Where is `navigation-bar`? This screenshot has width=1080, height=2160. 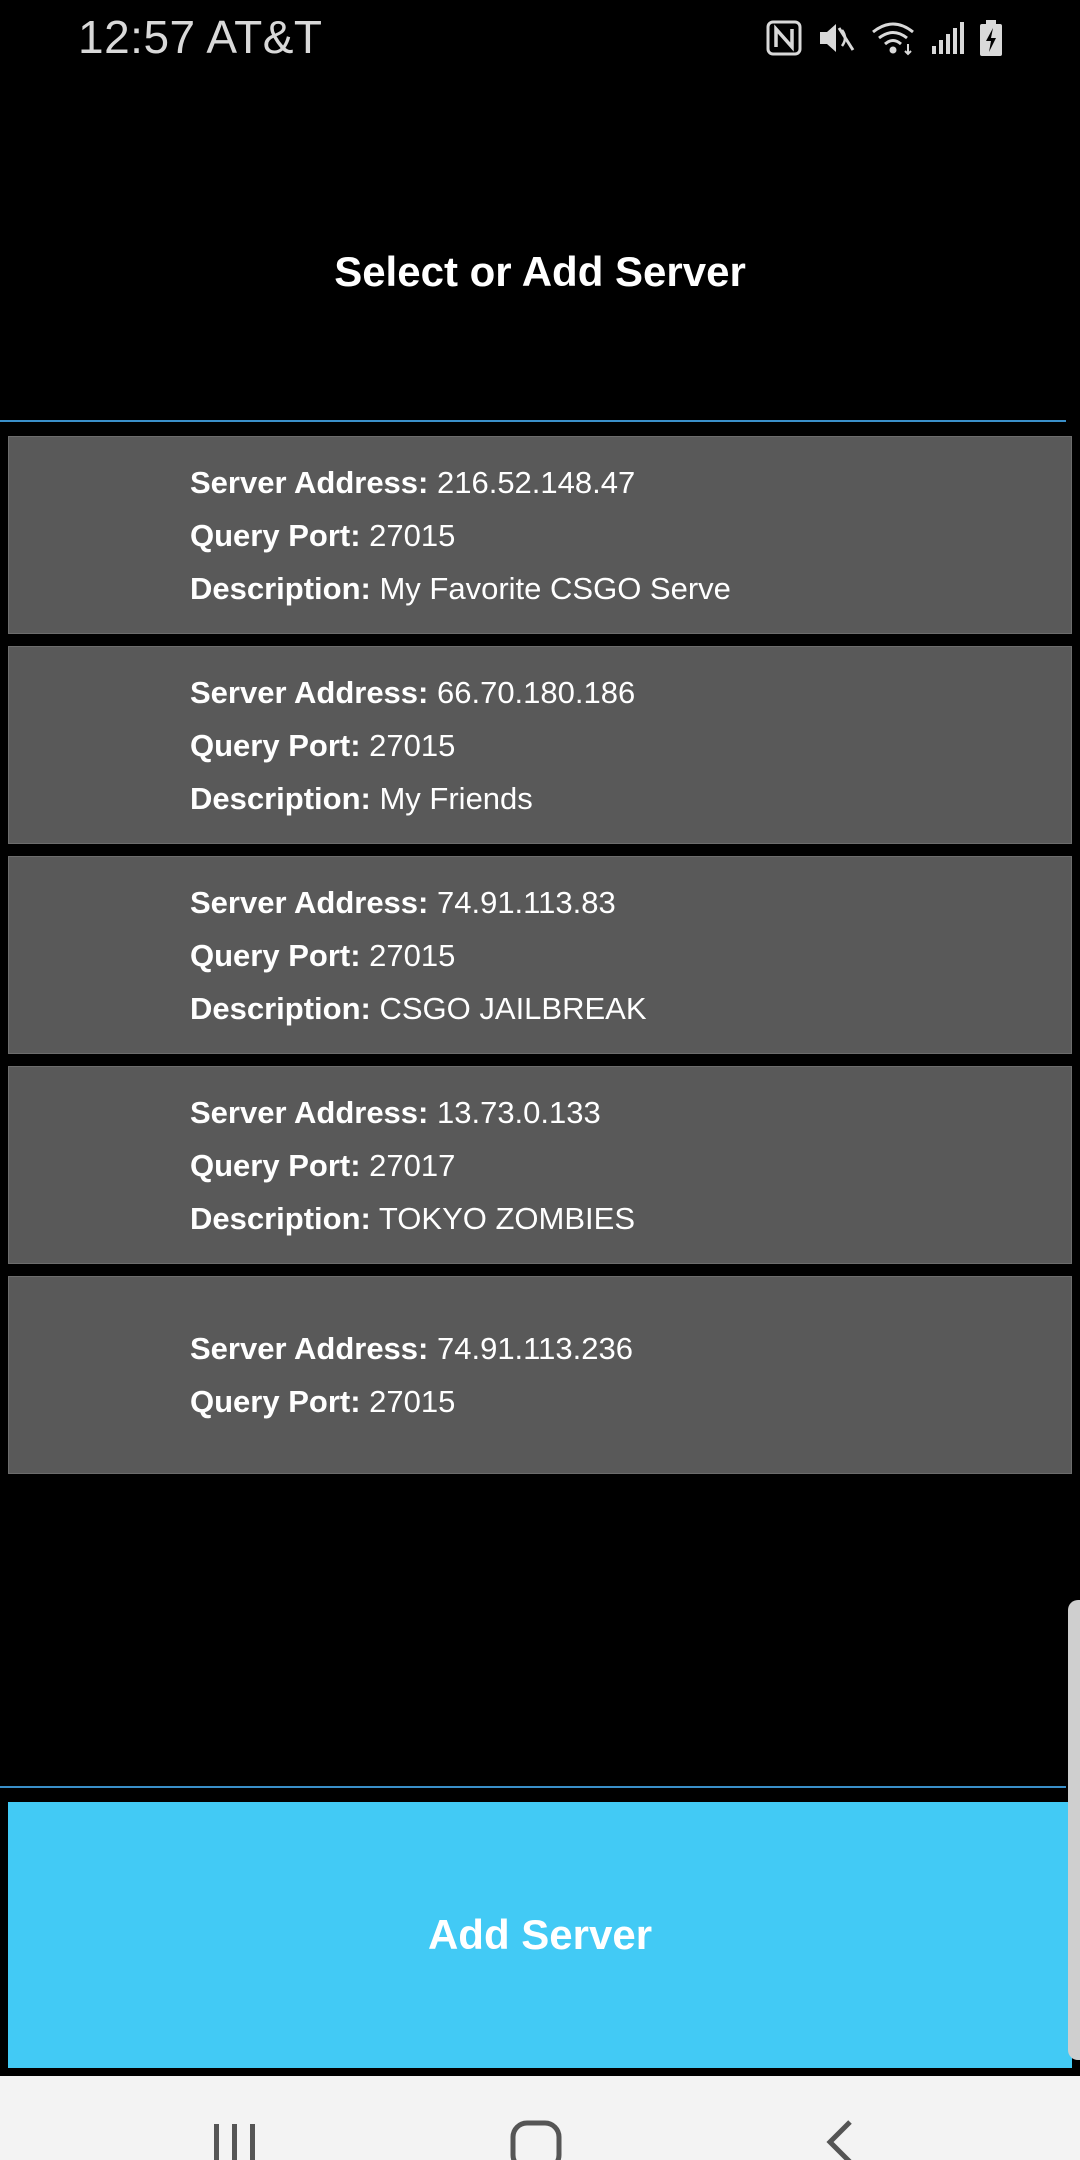 navigation-bar is located at coordinates (540, 2118).